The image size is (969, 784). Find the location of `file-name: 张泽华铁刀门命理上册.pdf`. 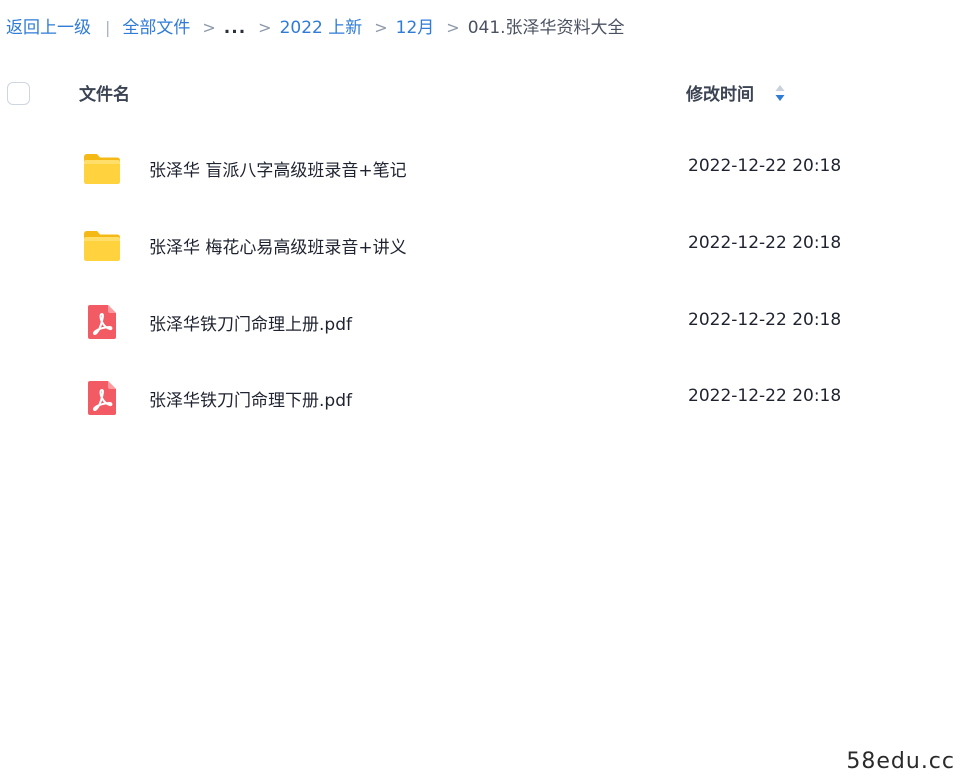

file-name: 张泽华铁刀门命理上册.pdf is located at coordinates (250, 322).